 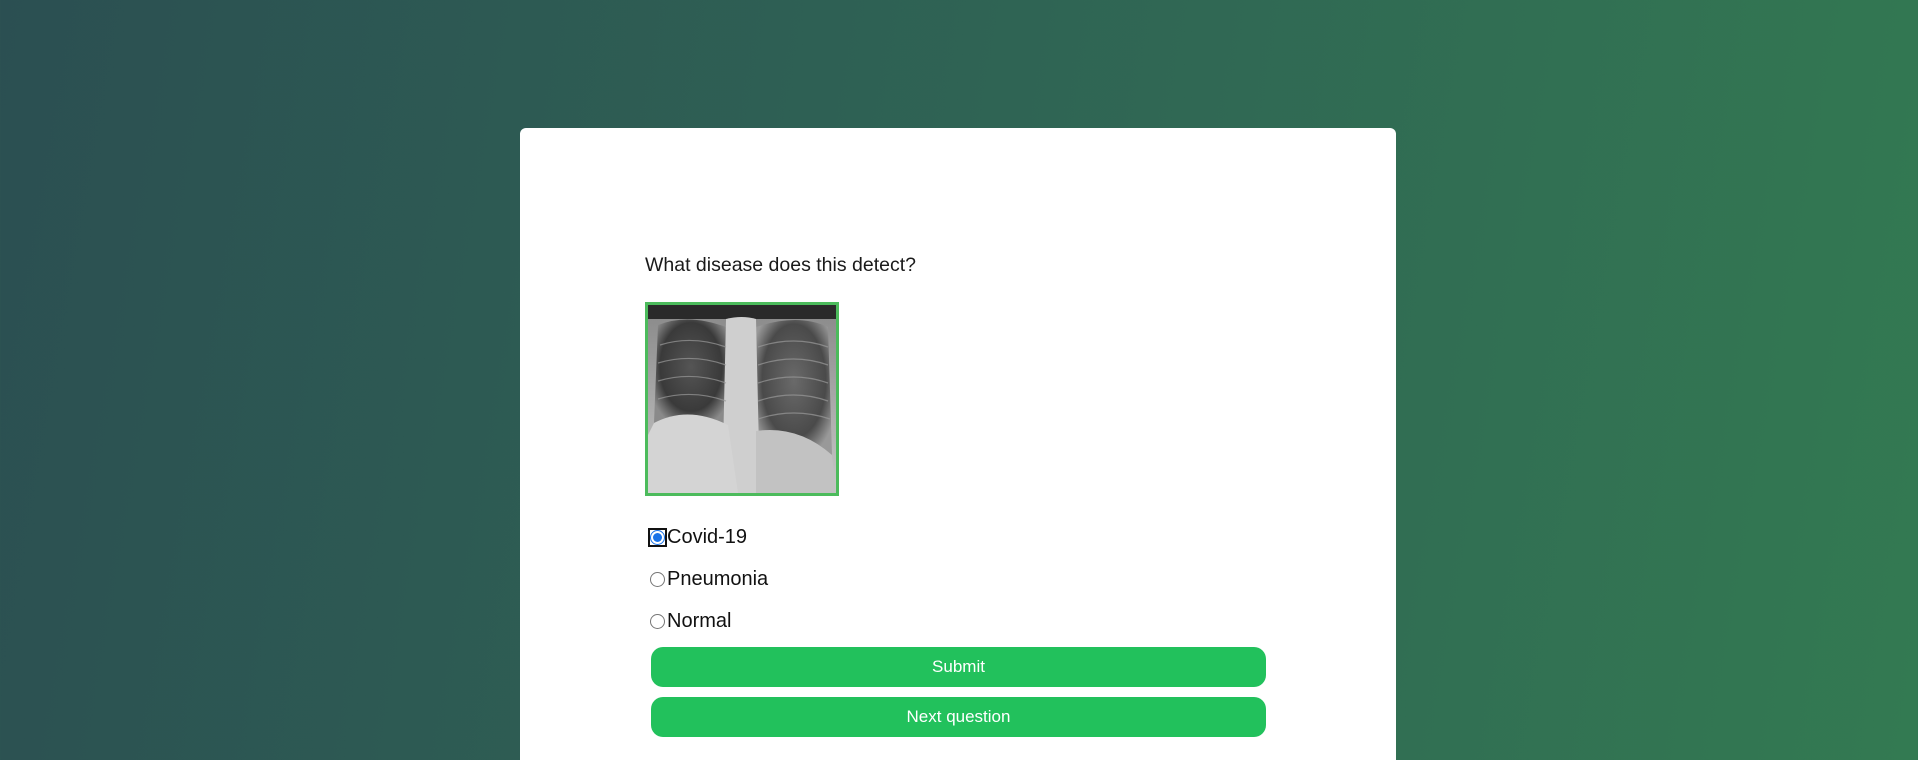 I want to click on answer-options: Covid-19 Pneumonia Normal, so click(x=708, y=579).